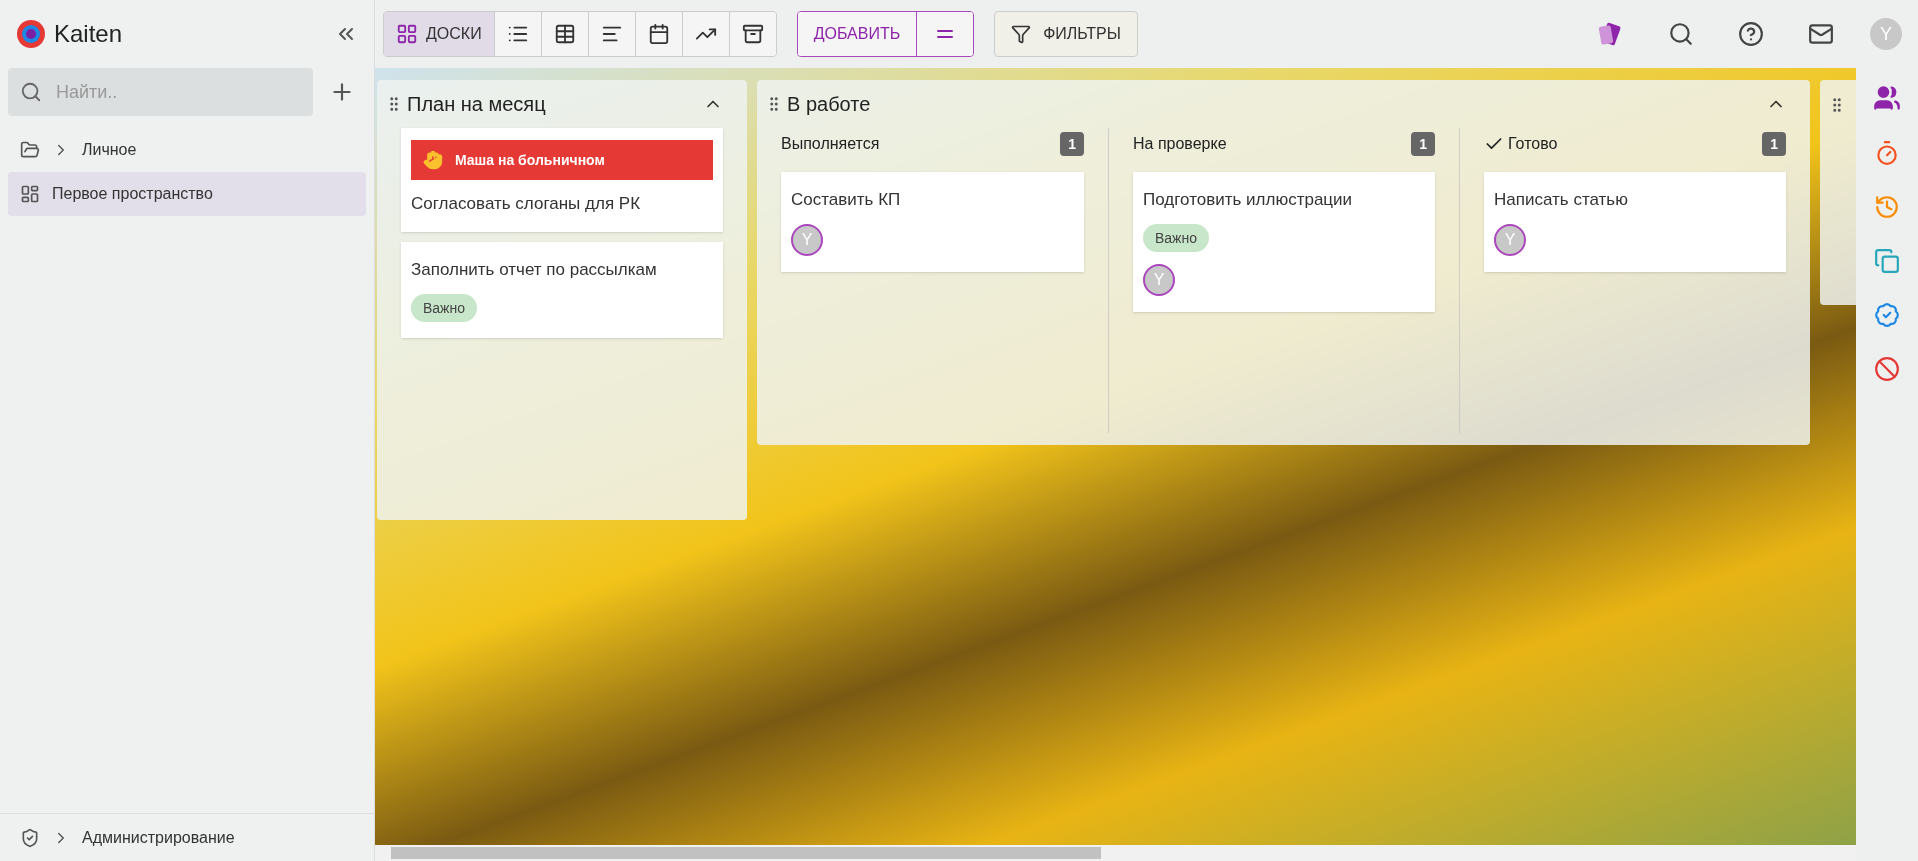  I want to click on view-tab: ДОСКИ, so click(439, 34).